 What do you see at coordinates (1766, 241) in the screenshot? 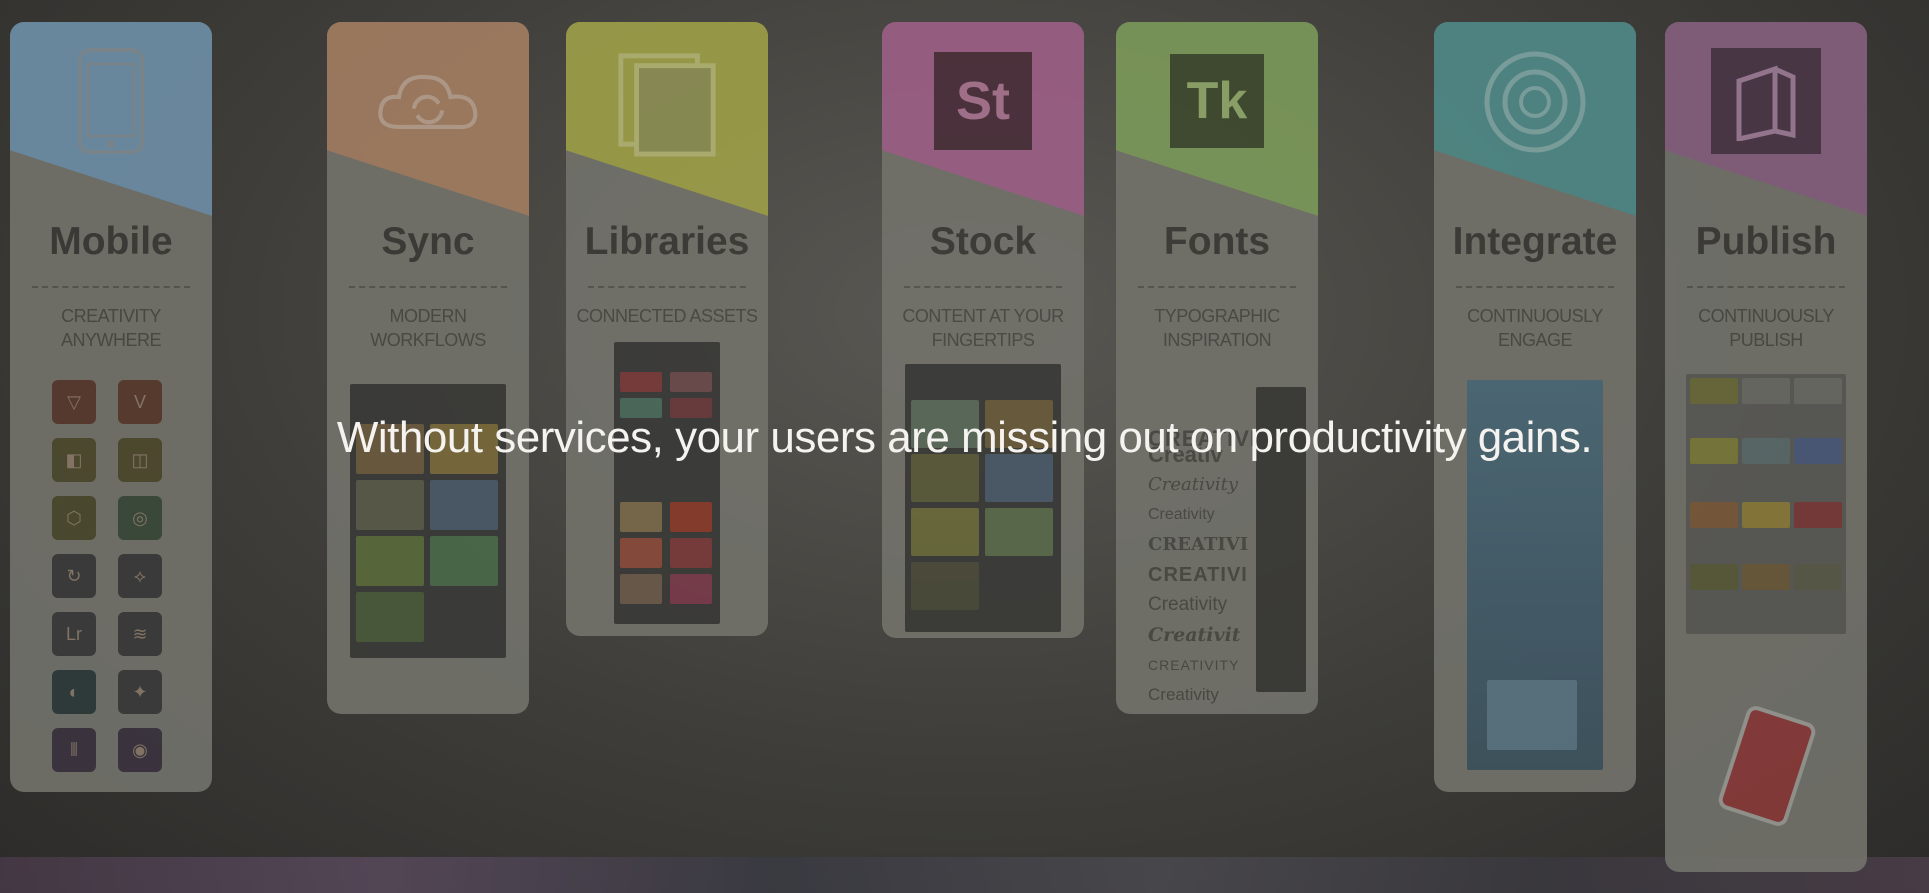
I see `card-title: Publish` at bounding box center [1766, 241].